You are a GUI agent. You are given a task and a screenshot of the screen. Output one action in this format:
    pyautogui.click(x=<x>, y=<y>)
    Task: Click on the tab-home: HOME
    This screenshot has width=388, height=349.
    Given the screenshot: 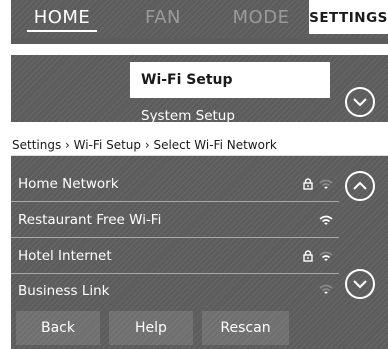 What is the action you would take?
    pyautogui.click(x=62, y=17)
    